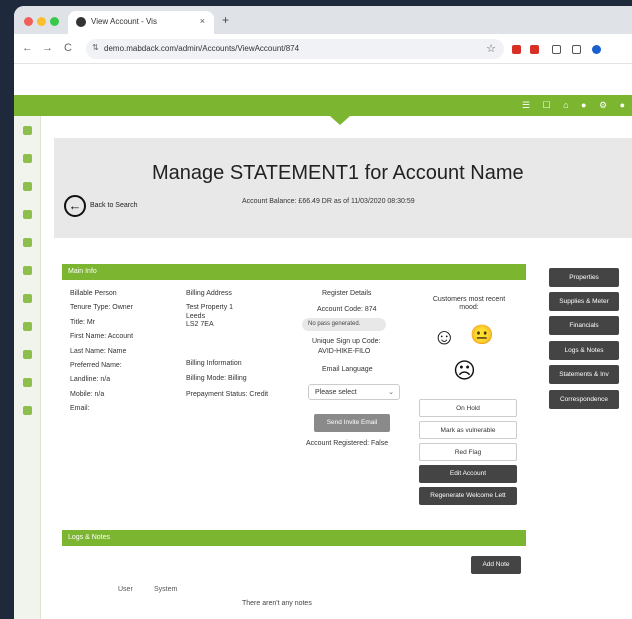  Describe the element at coordinates (83, 322) in the screenshot. I see `detail-line: Title: Mr` at that location.